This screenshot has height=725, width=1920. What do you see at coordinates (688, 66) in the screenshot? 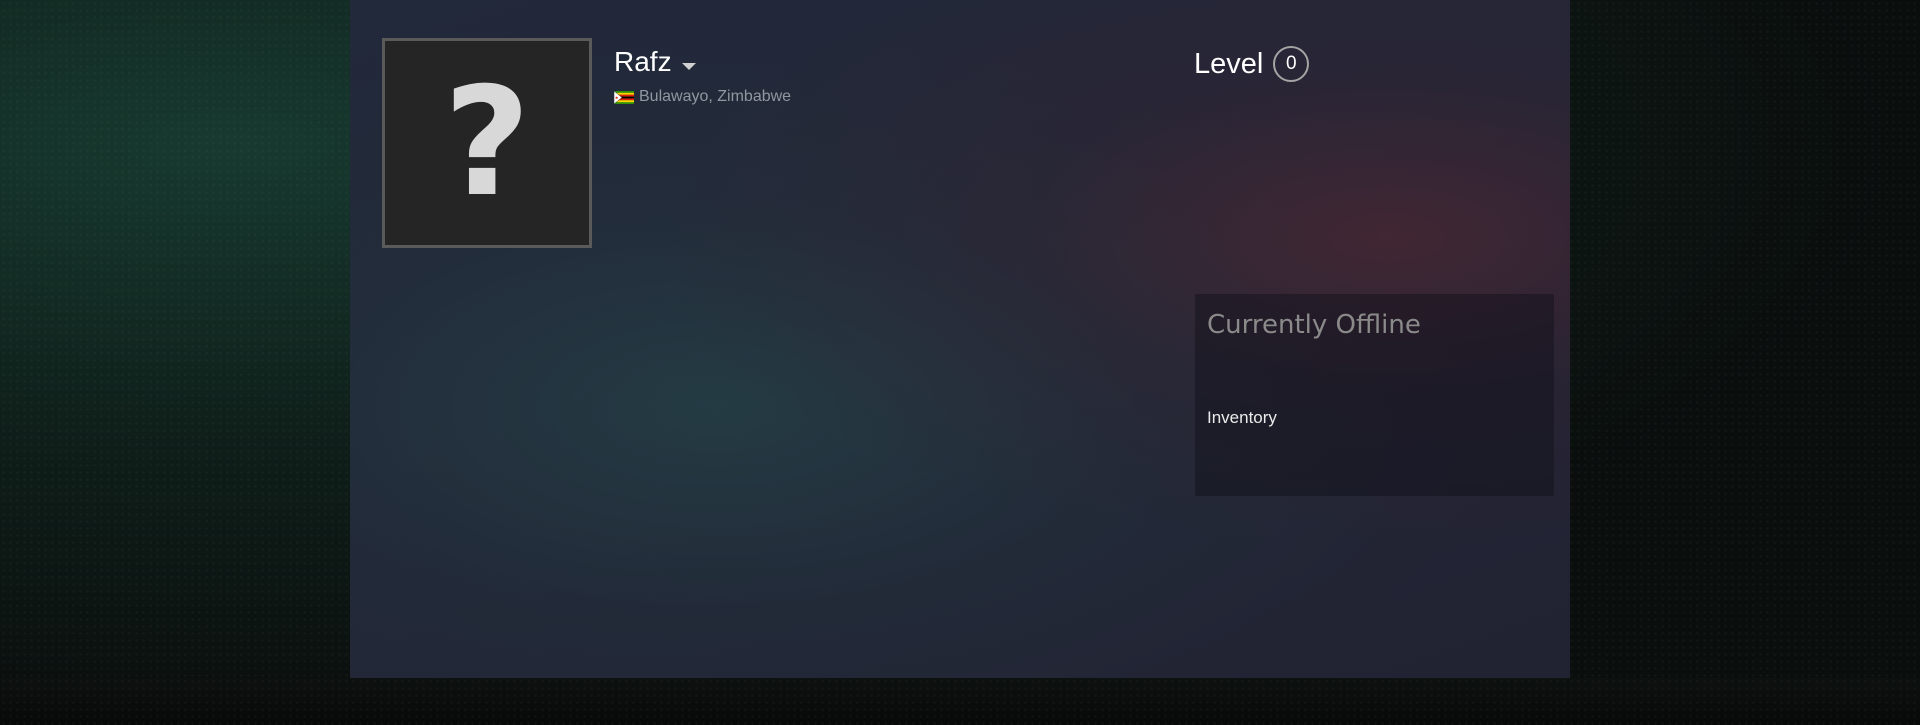
I see `chevron-down-icon` at bounding box center [688, 66].